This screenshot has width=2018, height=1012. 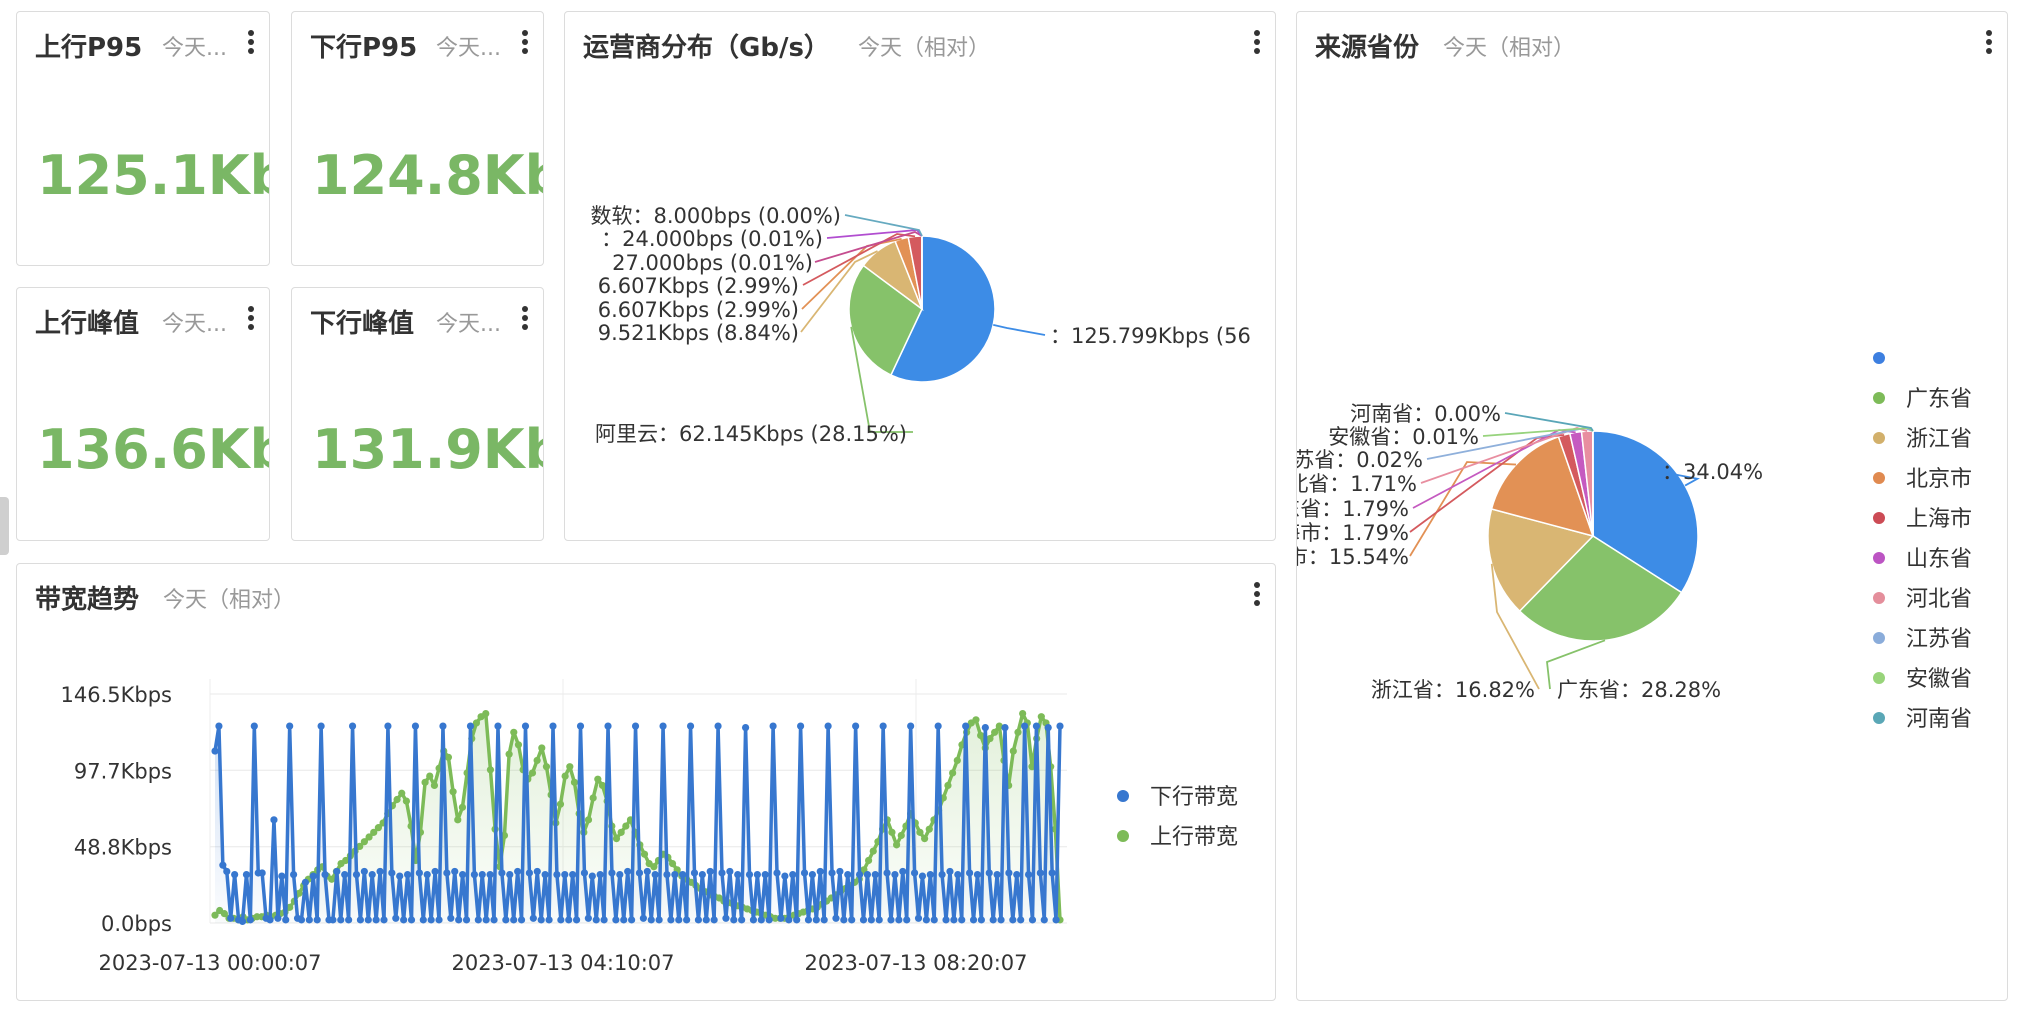 What do you see at coordinates (1453, 690) in the screenshot?
I see `pie-label: 浙江省：16.82%` at bounding box center [1453, 690].